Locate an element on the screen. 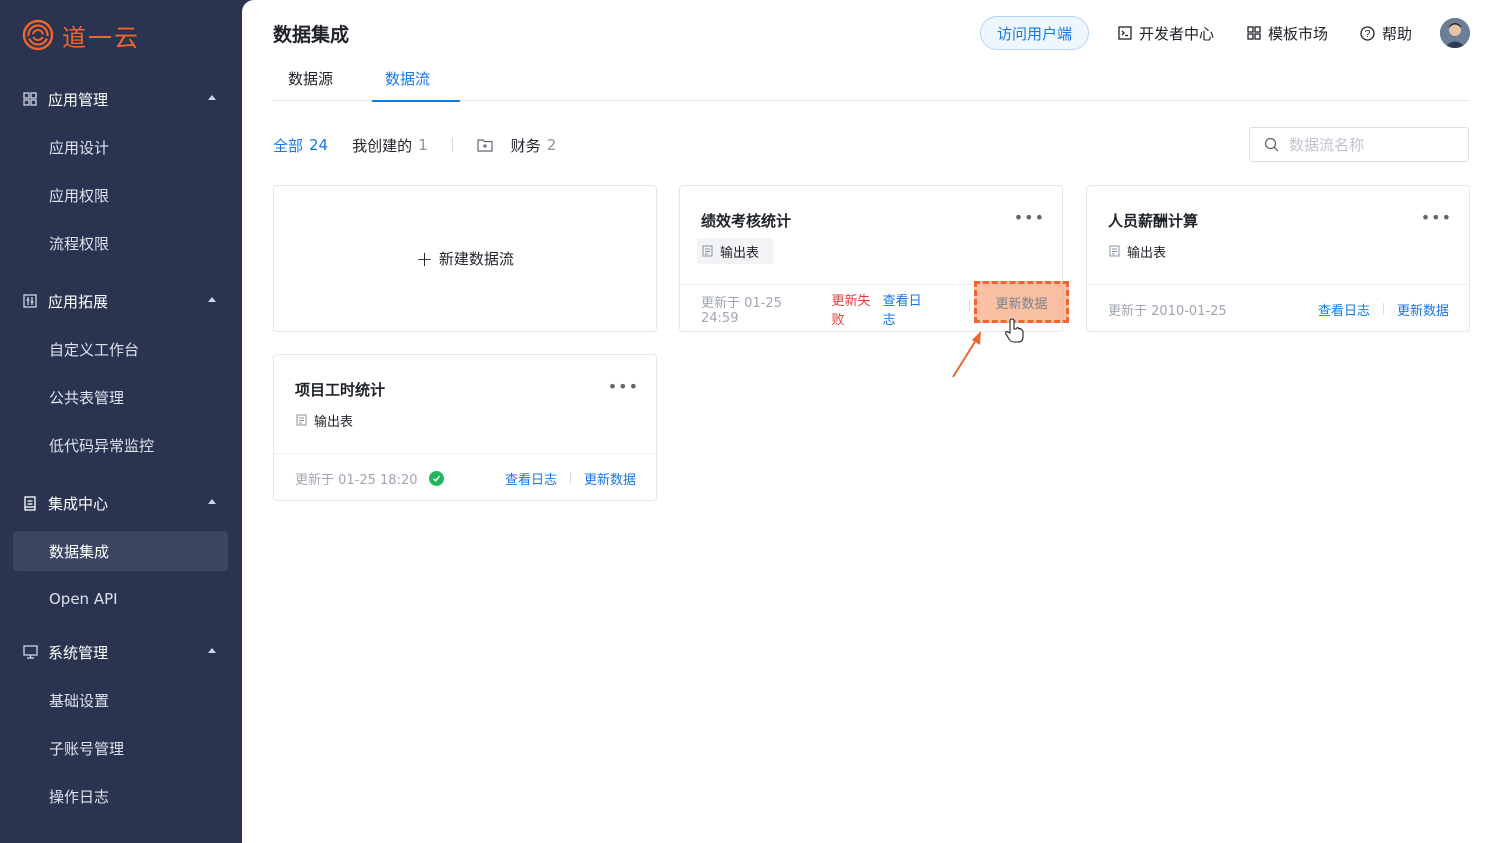 This screenshot has width=1500, height=843. new-data-flow-card: + 新建数据流 is located at coordinates (465, 258).